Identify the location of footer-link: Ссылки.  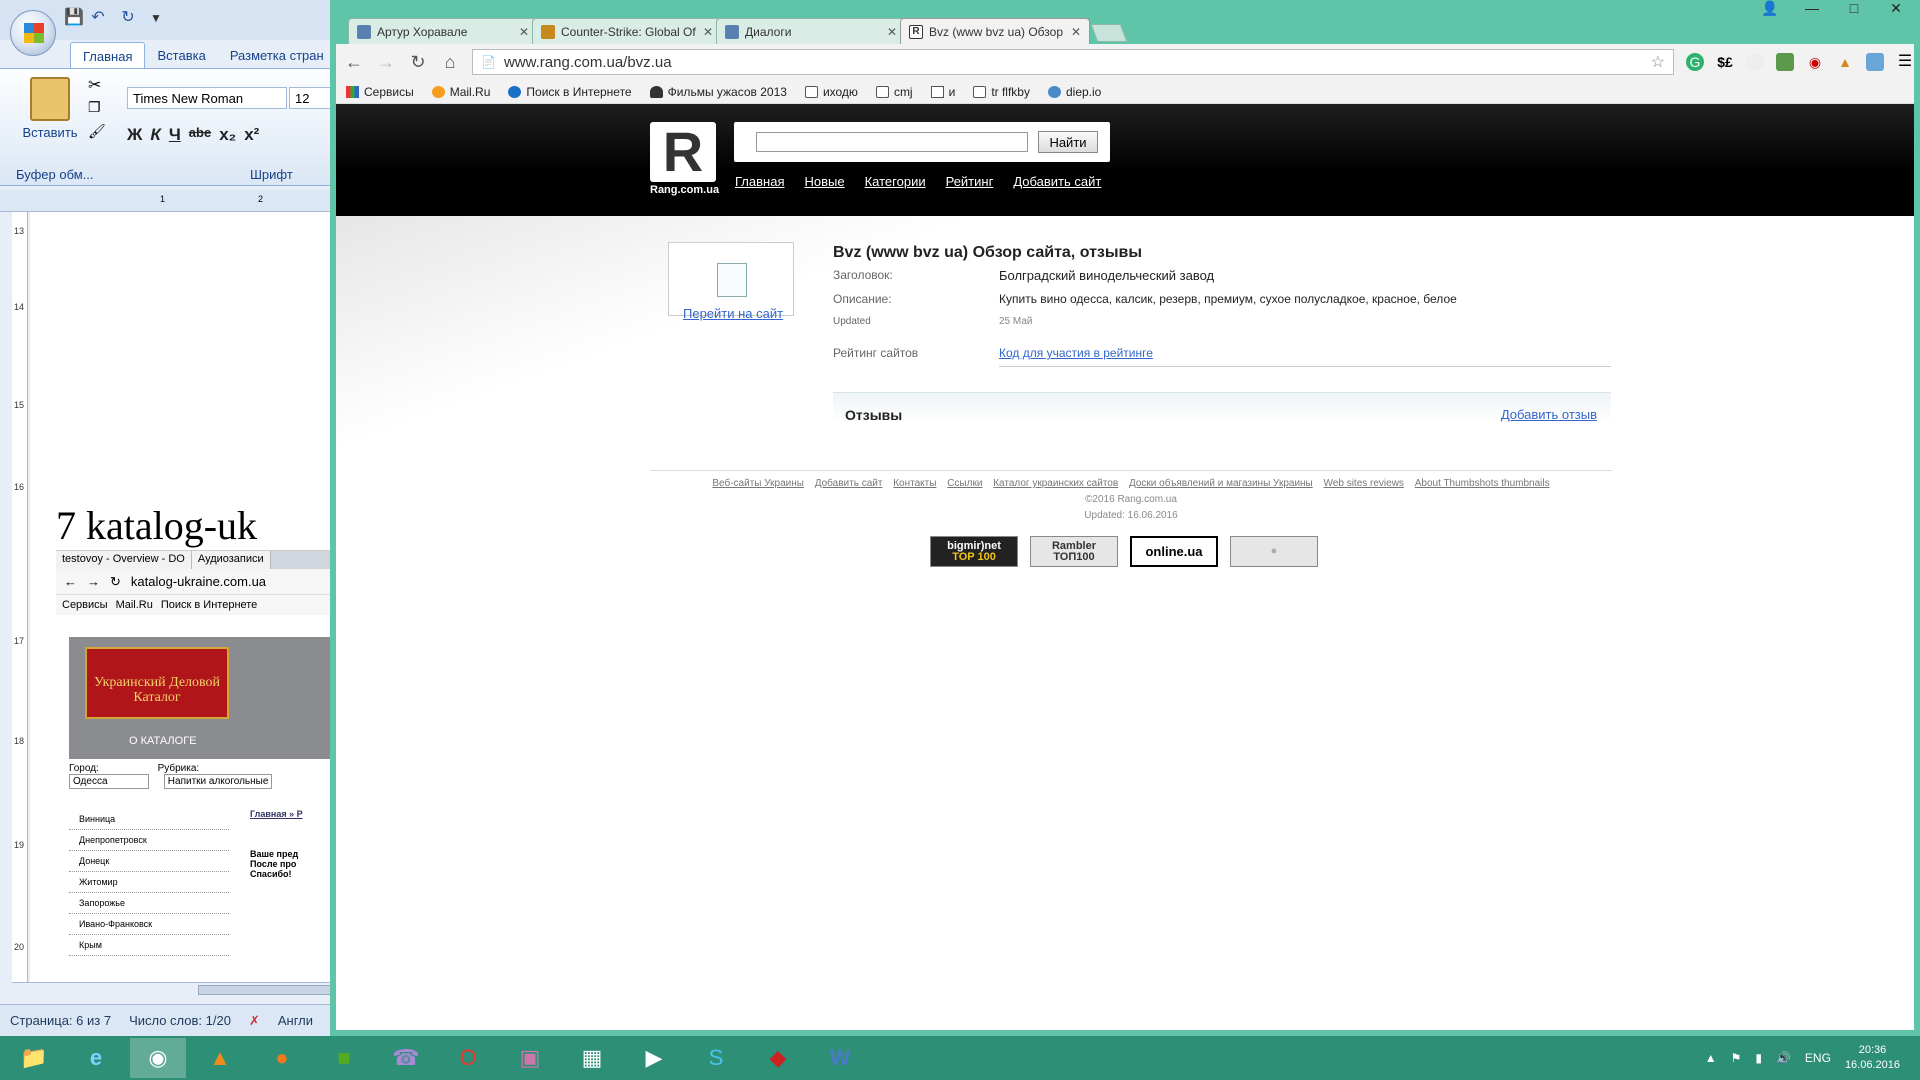
(964, 483).